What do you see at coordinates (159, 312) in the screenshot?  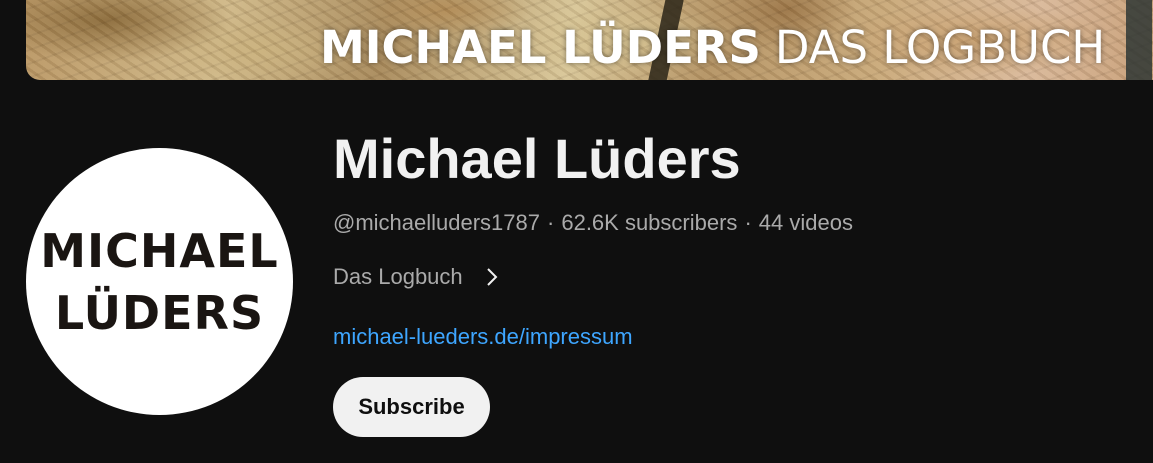 I see `avatar-text-line2: LÜDERS` at bounding box center [159, 312].